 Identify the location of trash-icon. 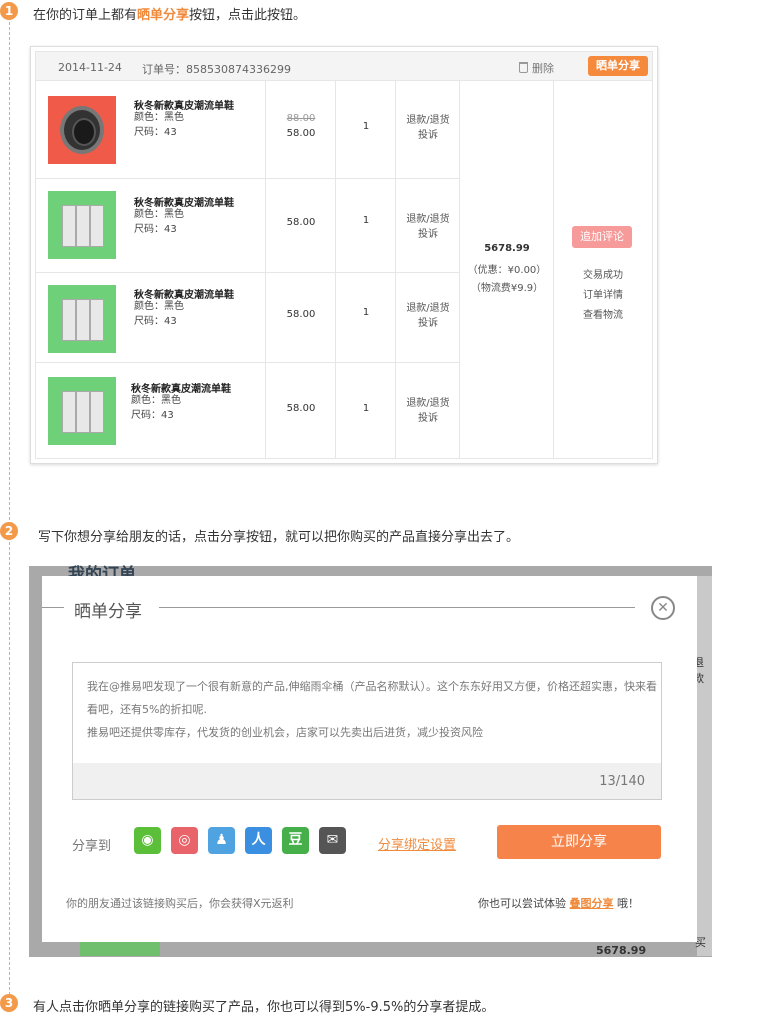
(523, 67).